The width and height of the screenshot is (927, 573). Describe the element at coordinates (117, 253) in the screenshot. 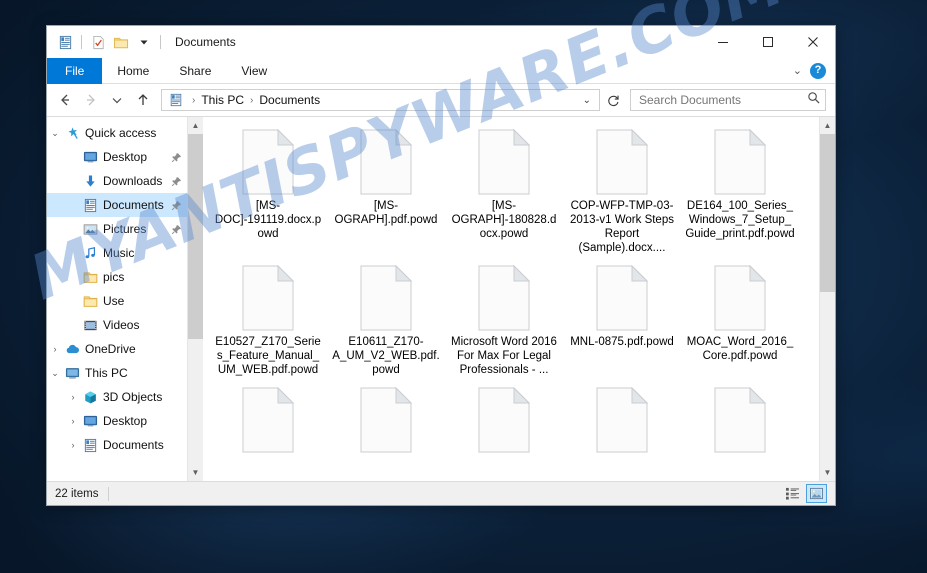

I see `sidebar-item-music: Music` at that location.